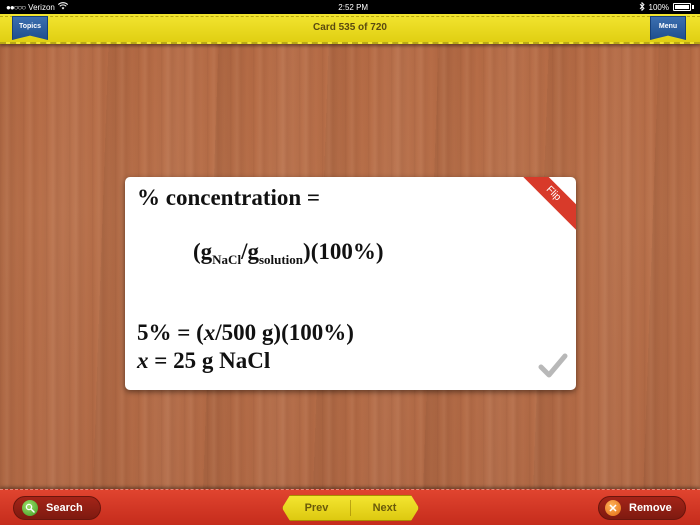 Image resolution: width=700 pixels, height=525 pixels. Describe the element at coordinates (693, 7) in the screenshot. I see `battery-nub` at that location.